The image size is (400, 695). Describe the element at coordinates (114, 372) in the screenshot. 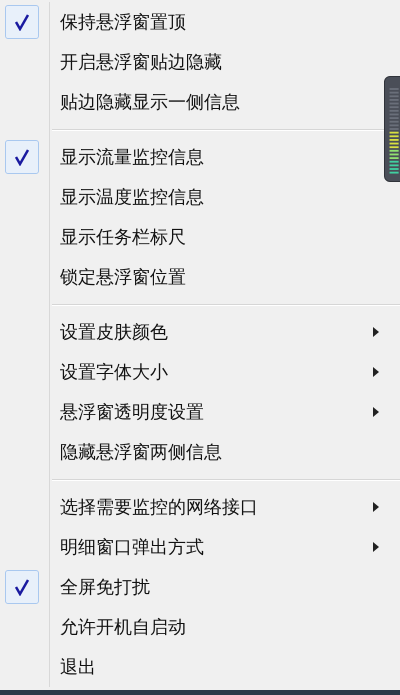

I see `menu-item: 设置字体大小` at that location.